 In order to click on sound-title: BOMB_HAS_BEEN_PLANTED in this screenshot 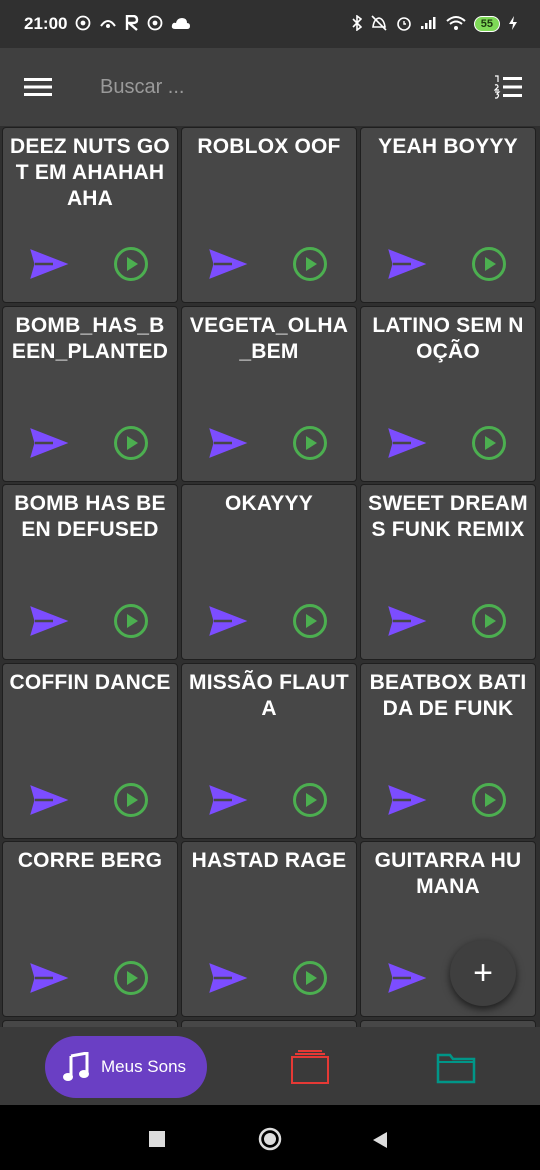, I will do `click(90, 338)`.